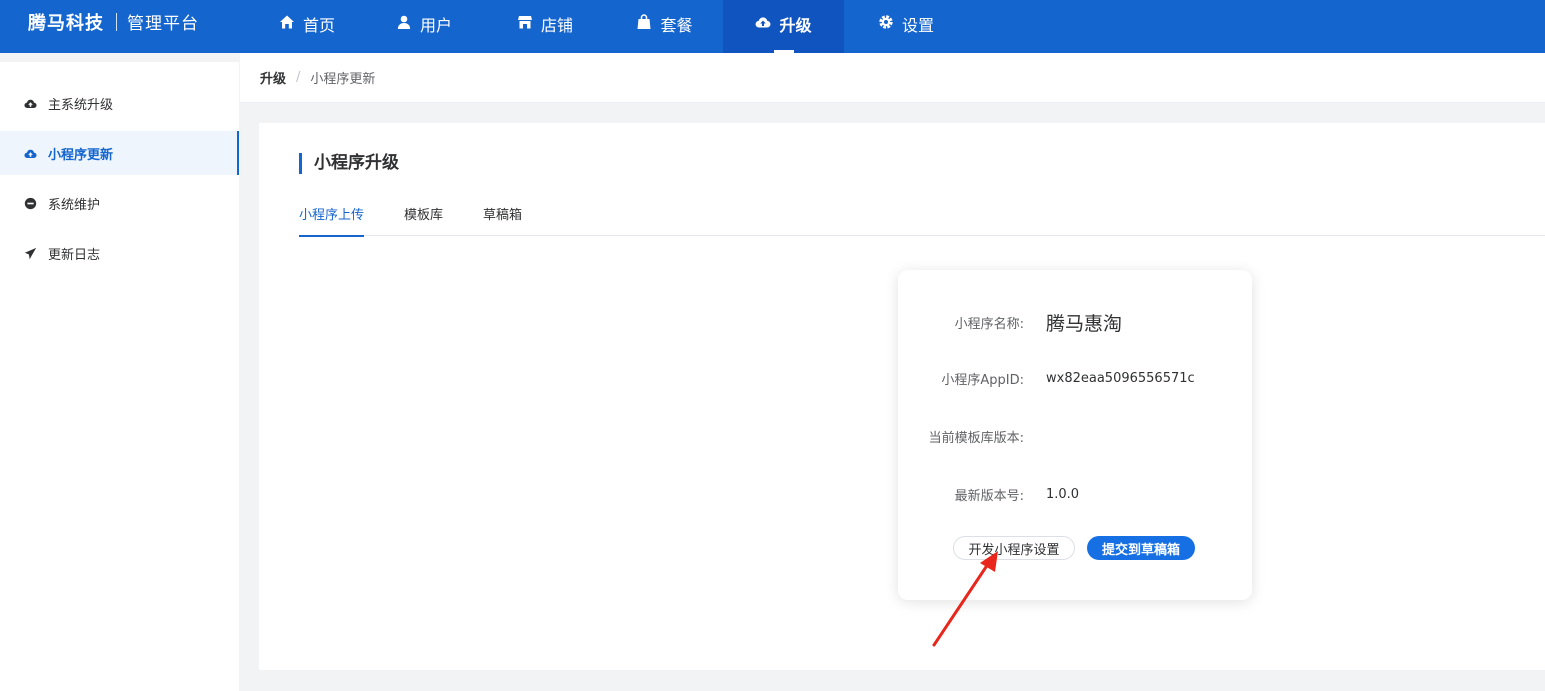  What do you see at coordinates (892, 78) in the screenshot?
I see `breadcrumb: 升级 / 小程序更新` at bounding box center [892, 78].